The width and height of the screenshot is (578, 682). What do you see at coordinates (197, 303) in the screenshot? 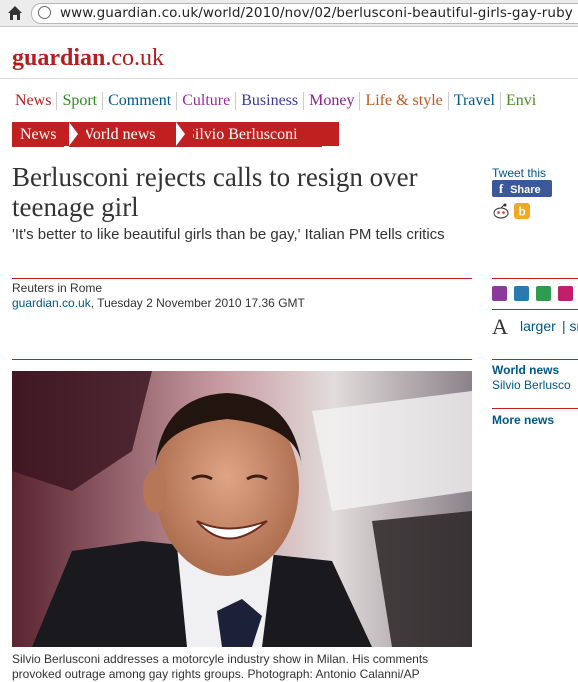
I see `article-date: , Tuesday 2 November 2010 17.36 GMT` at bounding box center [197, 303].